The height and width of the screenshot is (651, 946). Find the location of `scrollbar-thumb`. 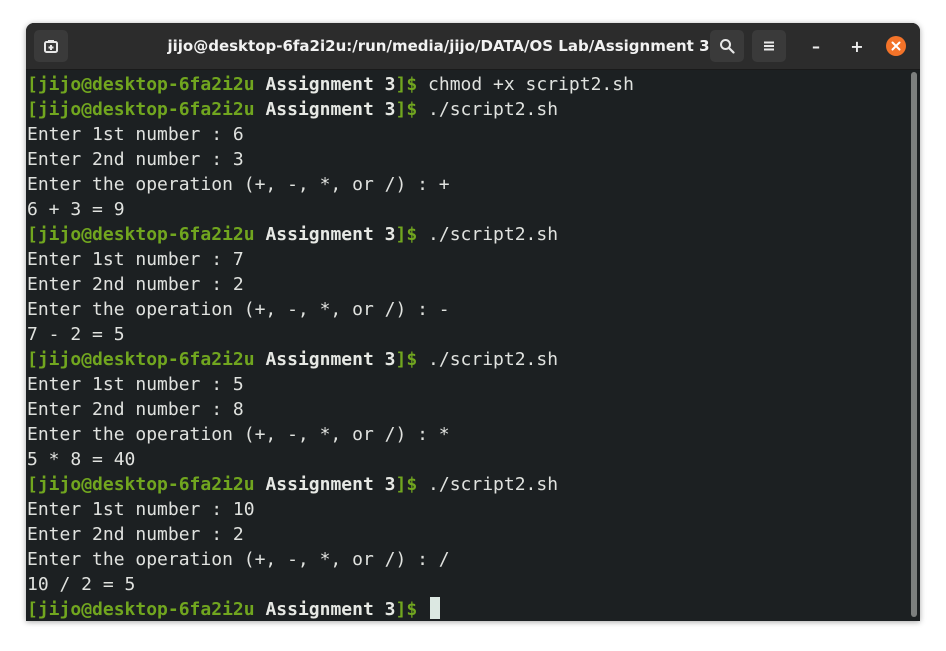

scrollbar-thumb is located at coordinates (914, 344).